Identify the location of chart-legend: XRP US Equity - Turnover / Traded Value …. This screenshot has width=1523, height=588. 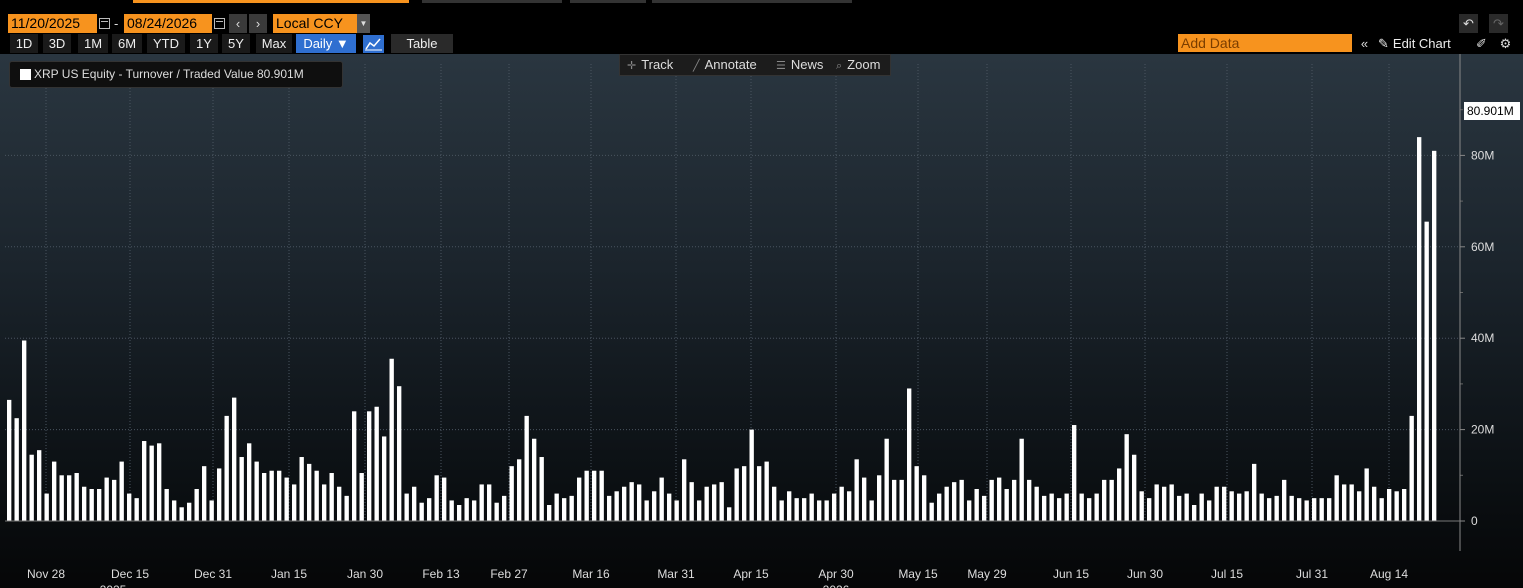
(176, 74).